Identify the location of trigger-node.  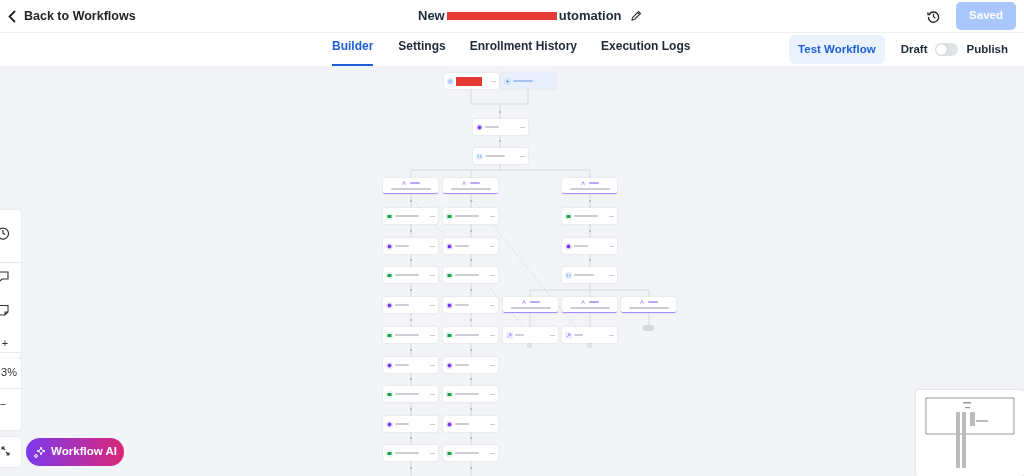
(471, 81).